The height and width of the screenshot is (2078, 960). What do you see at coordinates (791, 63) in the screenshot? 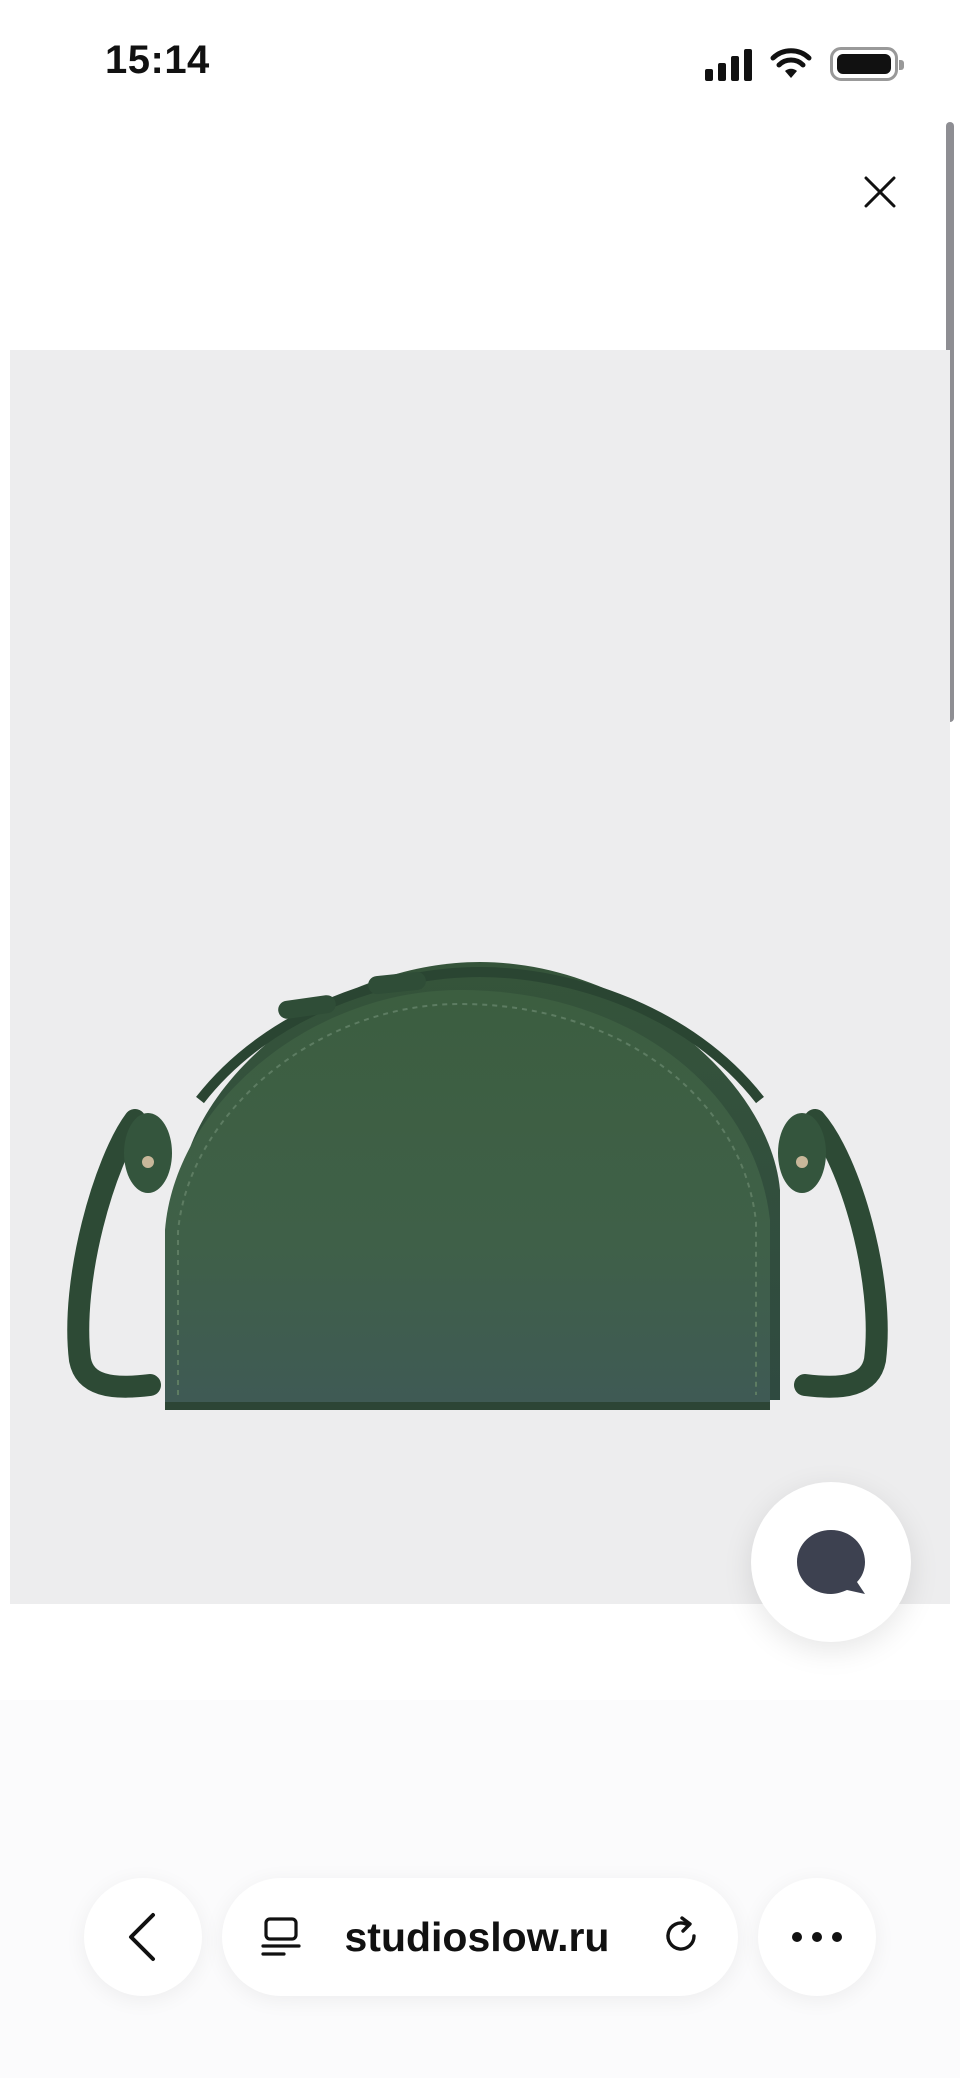
I see `wifi-icon` at bounding box center [791, 63].